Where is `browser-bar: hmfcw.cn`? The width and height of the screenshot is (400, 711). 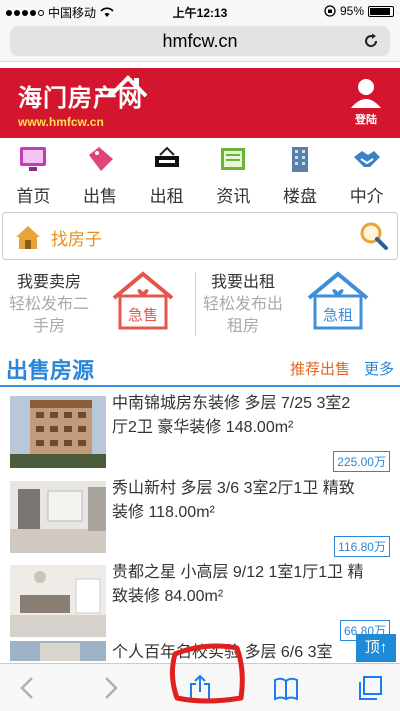 browser-bar: hmfcw.cn is located at coordinates (200, 42).